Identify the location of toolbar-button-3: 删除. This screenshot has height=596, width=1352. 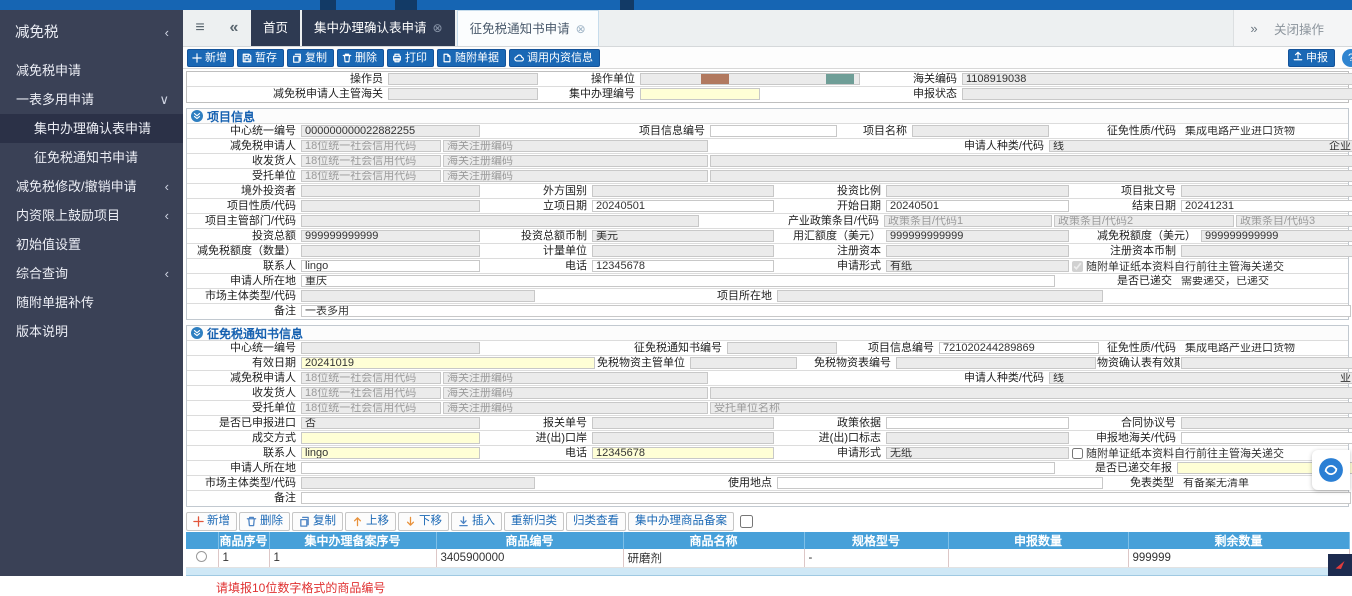
(360, 58).